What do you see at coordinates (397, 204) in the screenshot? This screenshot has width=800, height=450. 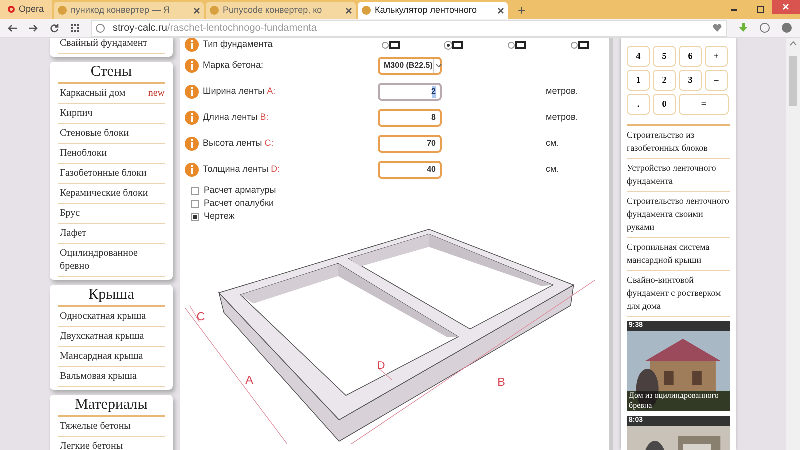 I see `checkbox-option: Расчет опалубки` at bounding box center [397, 204].